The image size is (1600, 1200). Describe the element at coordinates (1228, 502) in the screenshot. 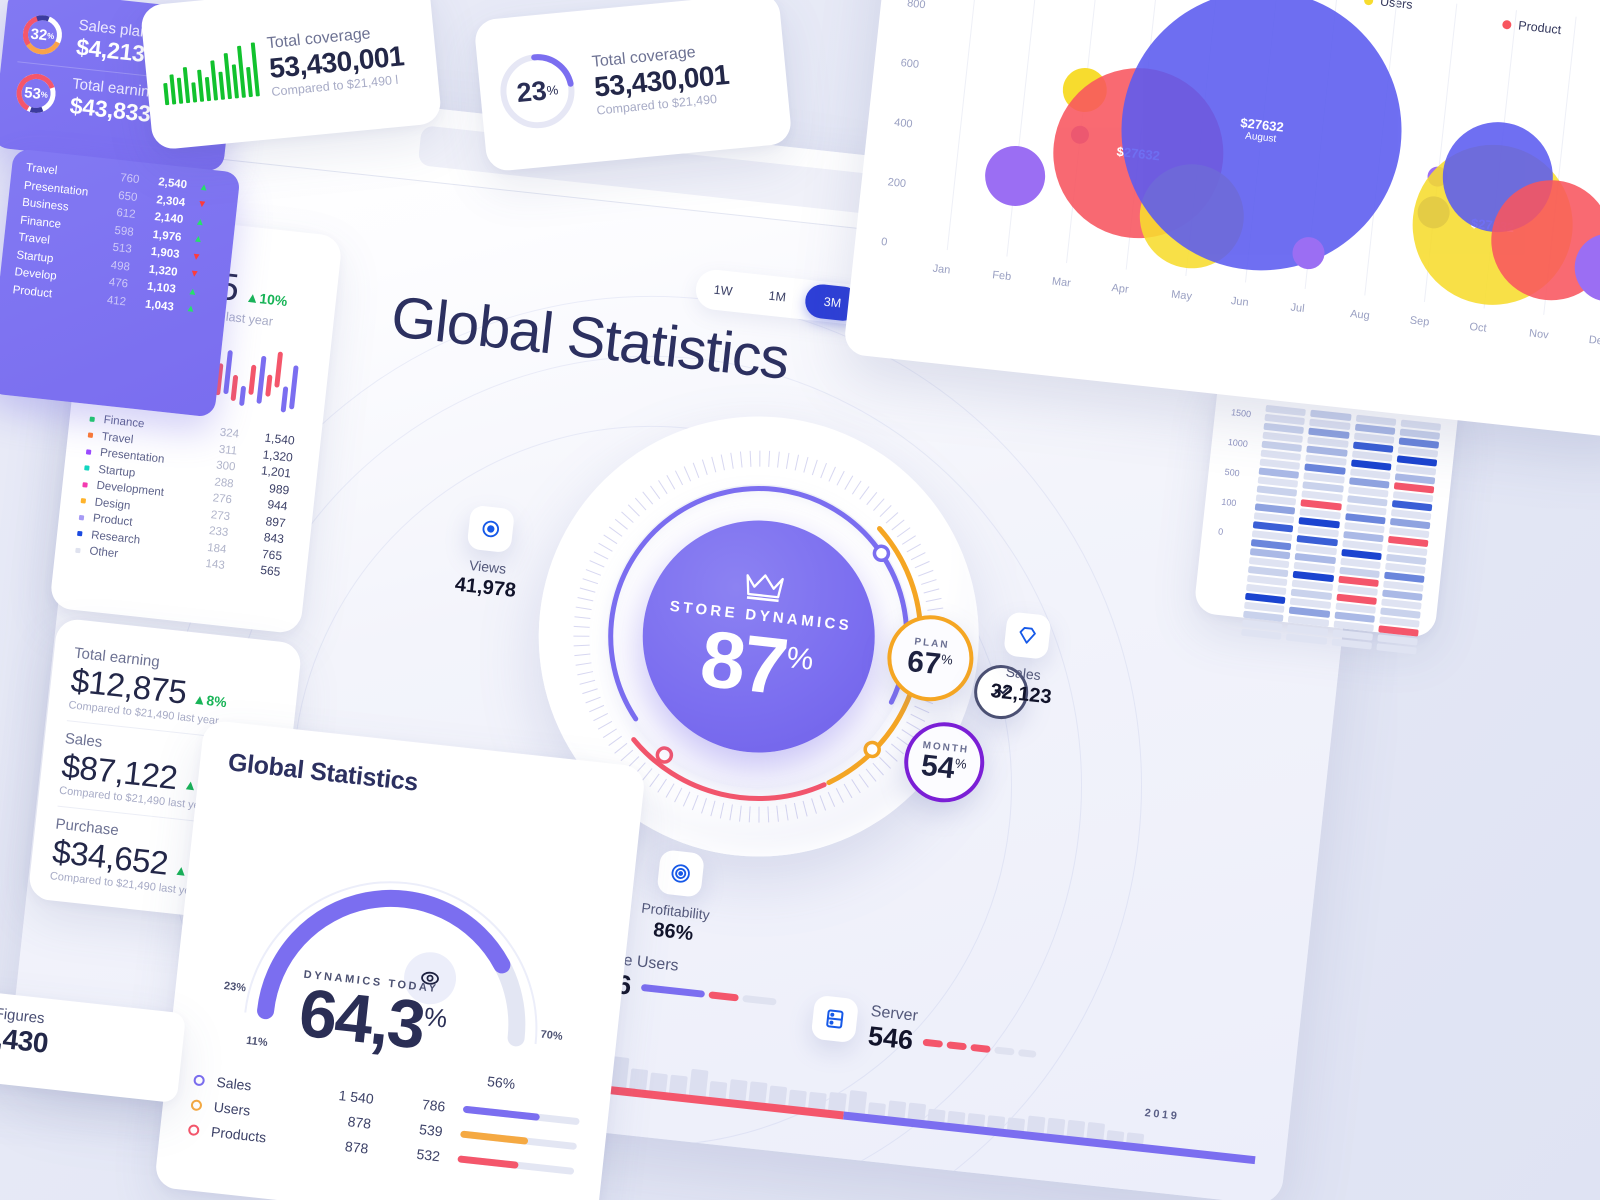

I see `heatmap-axis-tick: 100` at that location.